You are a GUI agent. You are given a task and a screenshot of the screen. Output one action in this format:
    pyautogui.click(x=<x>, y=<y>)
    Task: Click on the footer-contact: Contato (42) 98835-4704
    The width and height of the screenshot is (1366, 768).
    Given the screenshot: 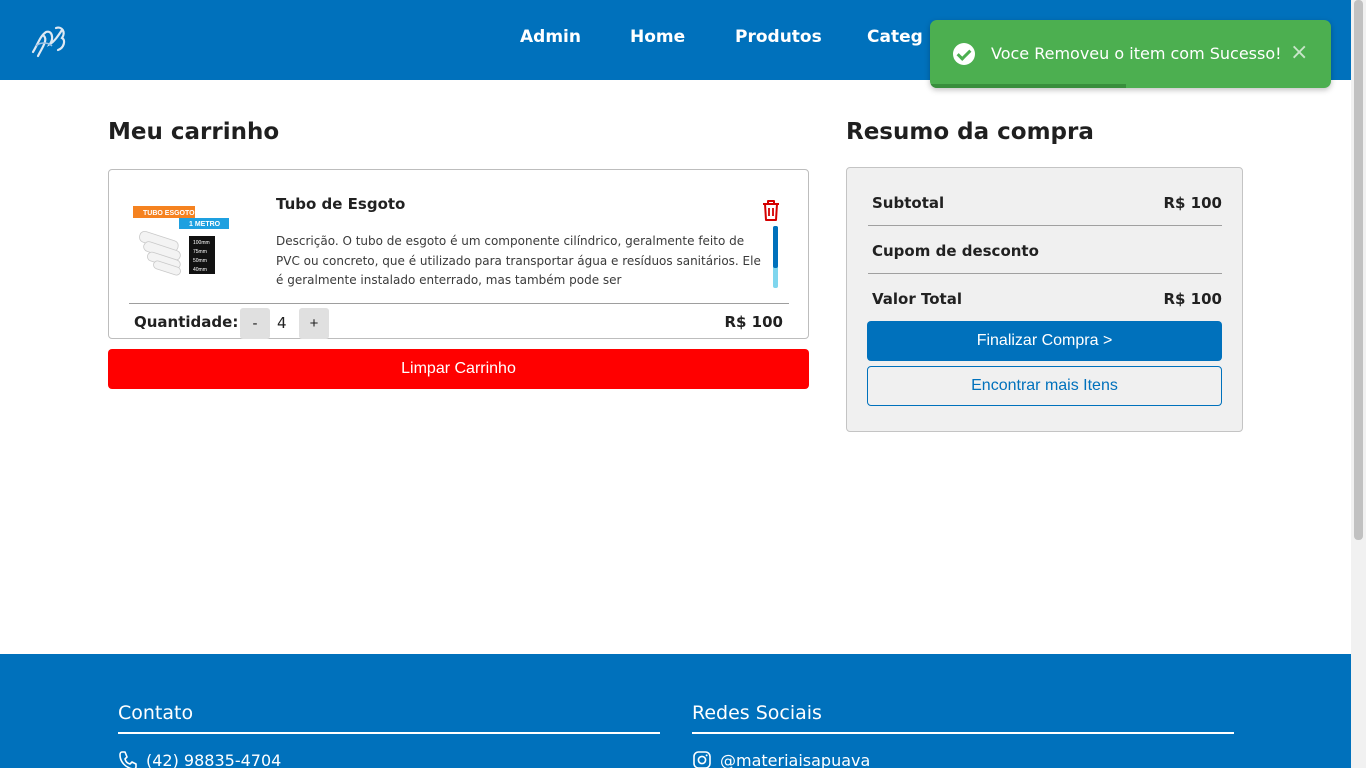 What is the action you would take?
    pyautogui.click(x=389, y=735)
    